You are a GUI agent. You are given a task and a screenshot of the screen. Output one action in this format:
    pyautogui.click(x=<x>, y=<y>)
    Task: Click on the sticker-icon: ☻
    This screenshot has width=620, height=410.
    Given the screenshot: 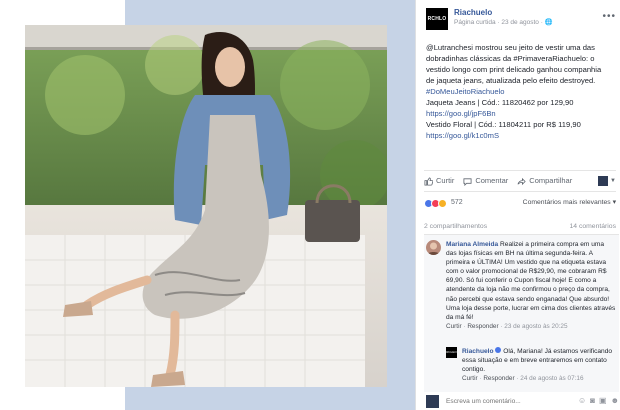 What is the action you would take?
    pyautogui.click(x=615, y=401)
    